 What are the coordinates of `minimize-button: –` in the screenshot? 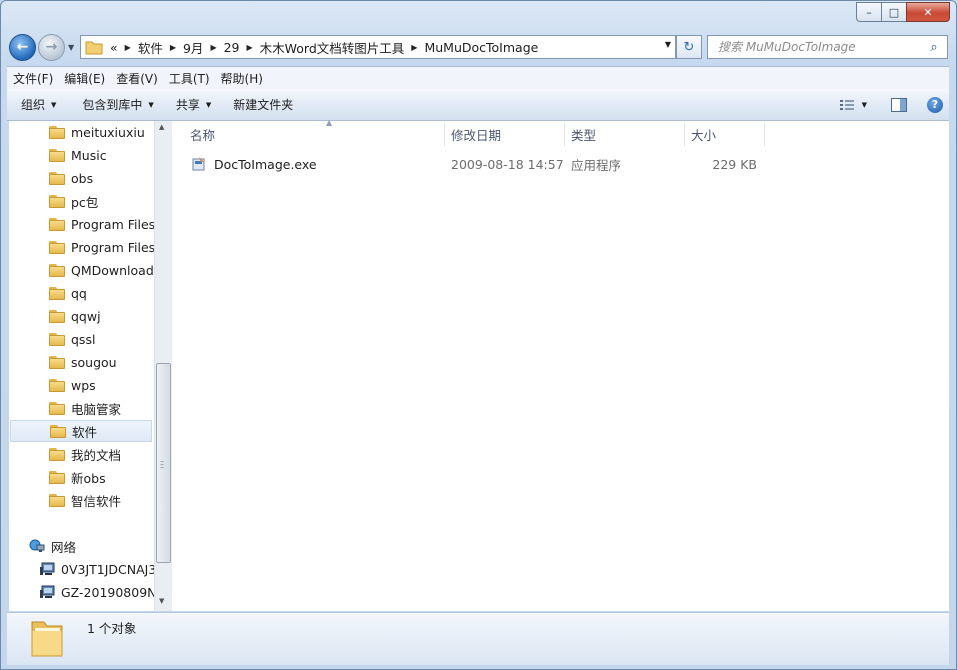 It's located at (868, 12).